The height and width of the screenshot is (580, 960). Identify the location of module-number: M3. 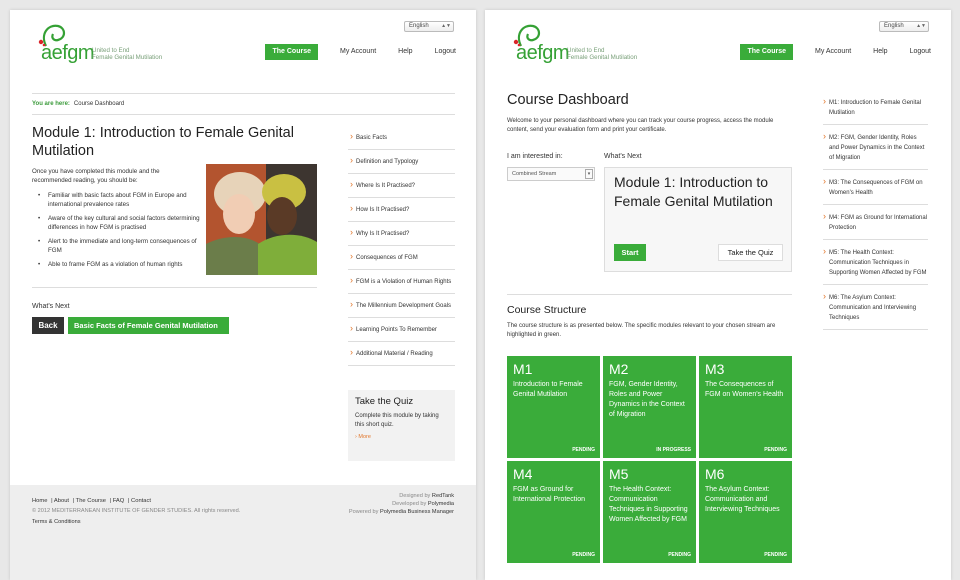
(715, 369).